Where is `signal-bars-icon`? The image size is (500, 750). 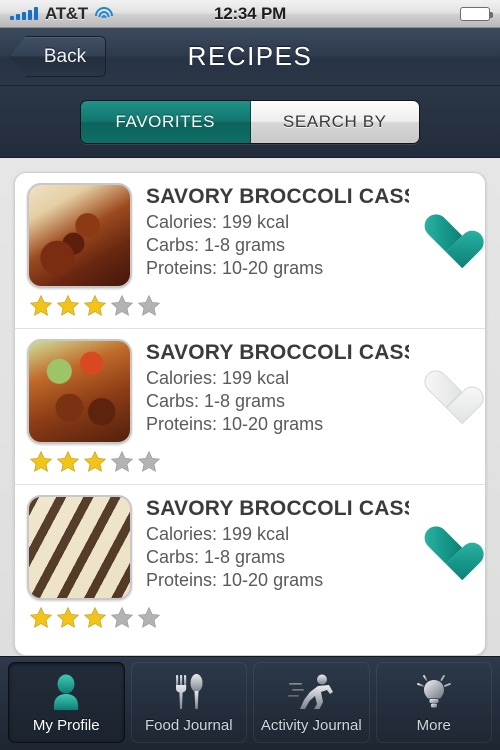 signal-bars-icon is located at coordinates (24, 13).